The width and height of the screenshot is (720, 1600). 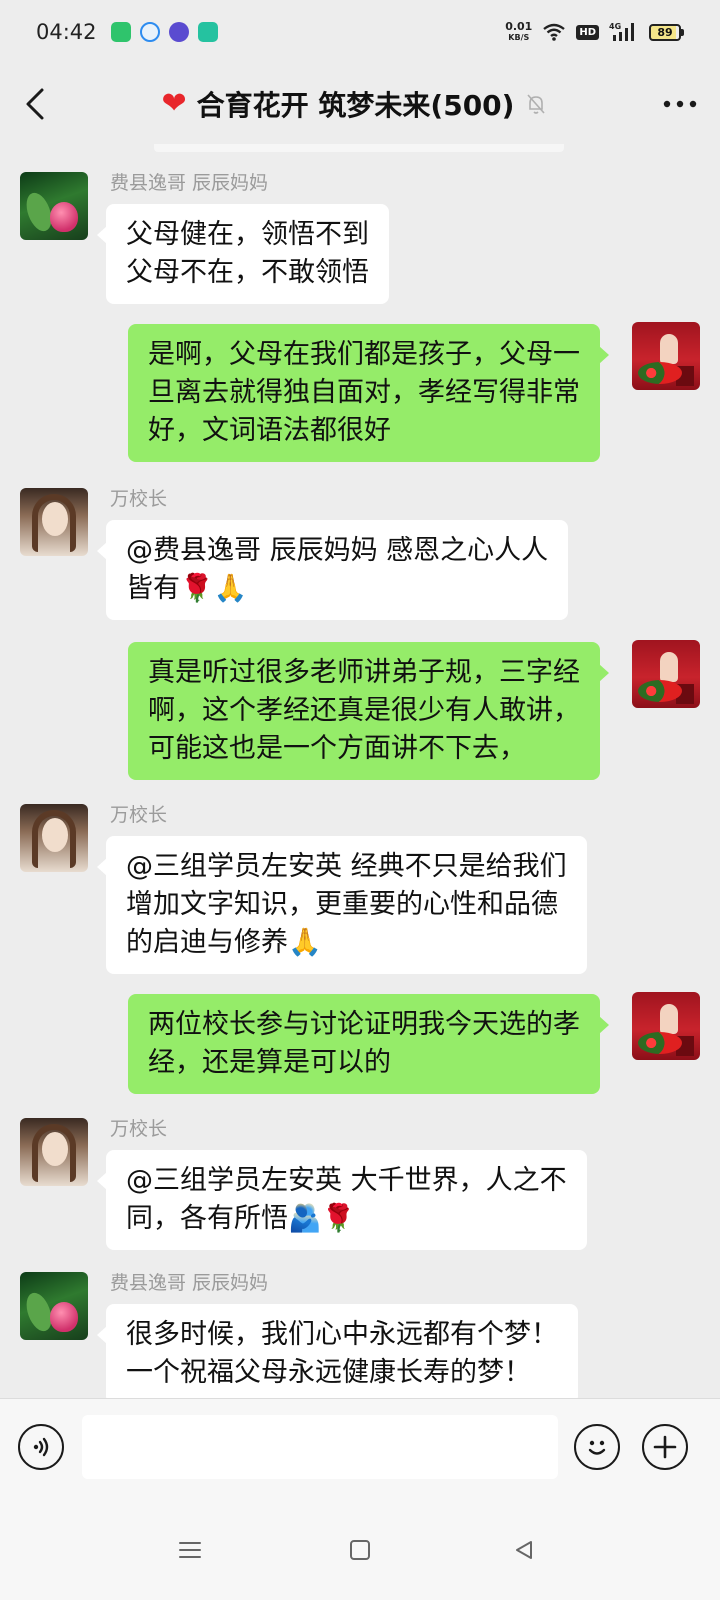 What do you see at coordinates (621, 31) in the screenshot?
I see `cellular-signal-icon: 4G` at bounding box center [621, 31].